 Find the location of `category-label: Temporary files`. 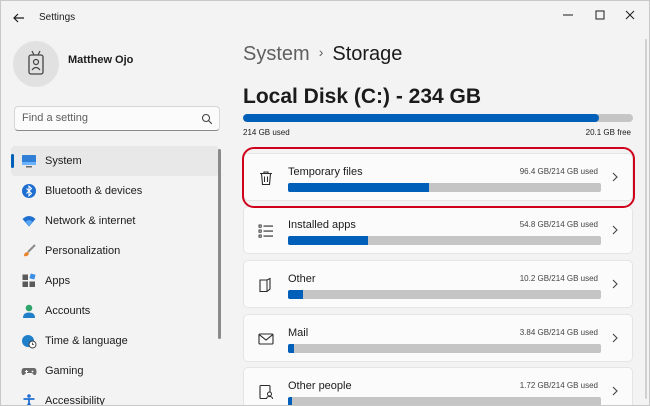

category-label: Temporary files is located at coordinates (325, 172).